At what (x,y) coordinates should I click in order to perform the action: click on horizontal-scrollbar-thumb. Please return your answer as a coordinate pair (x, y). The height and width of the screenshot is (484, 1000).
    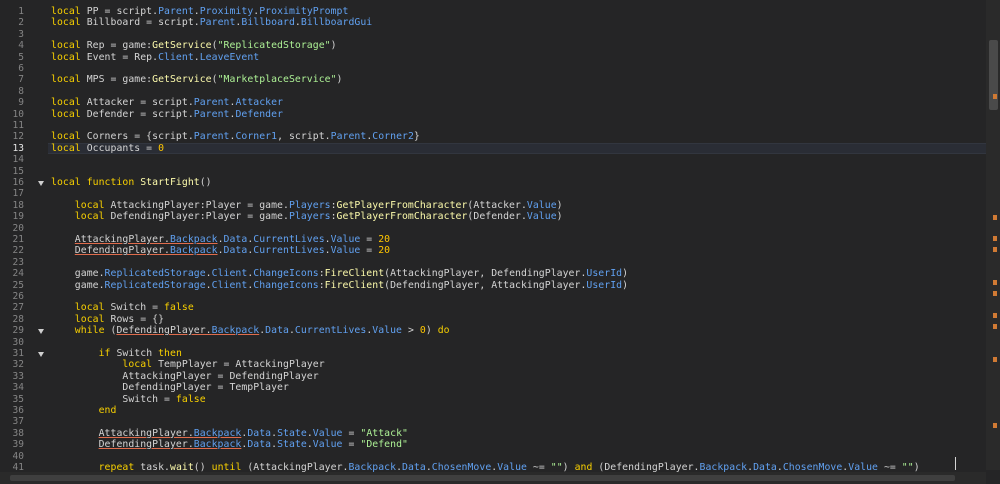
    Looking at the image, I should click on (482, 478).